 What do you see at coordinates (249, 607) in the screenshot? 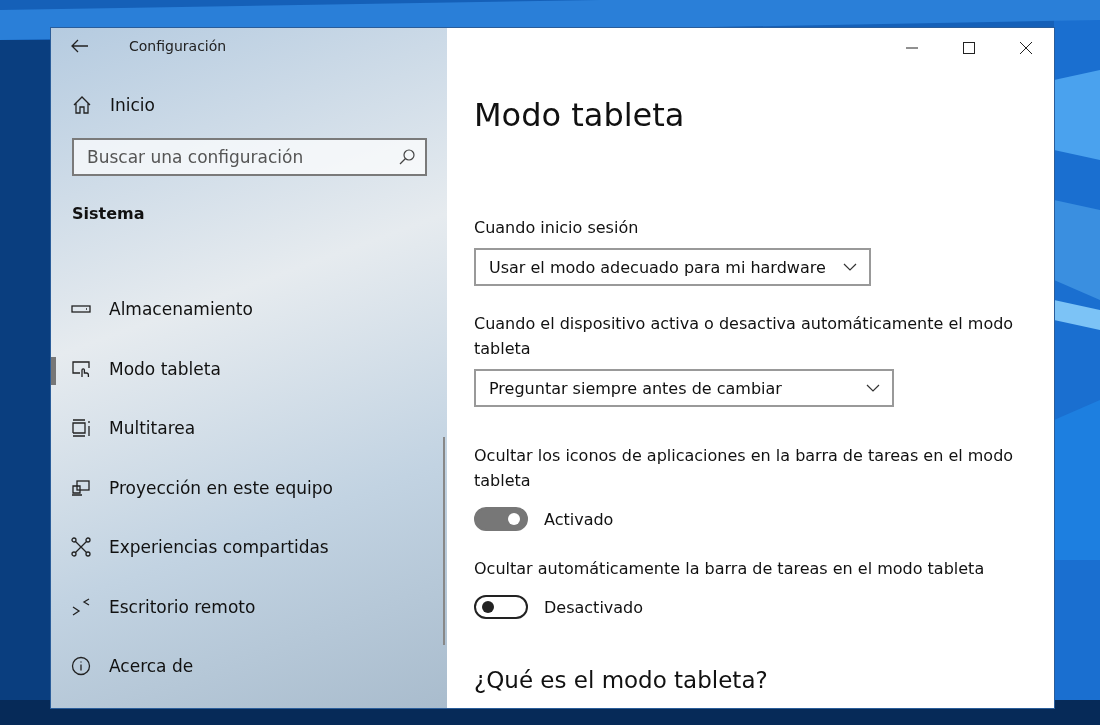
I see `sidebar-item: Escritorio remoto` at bounding box center [249, 607].